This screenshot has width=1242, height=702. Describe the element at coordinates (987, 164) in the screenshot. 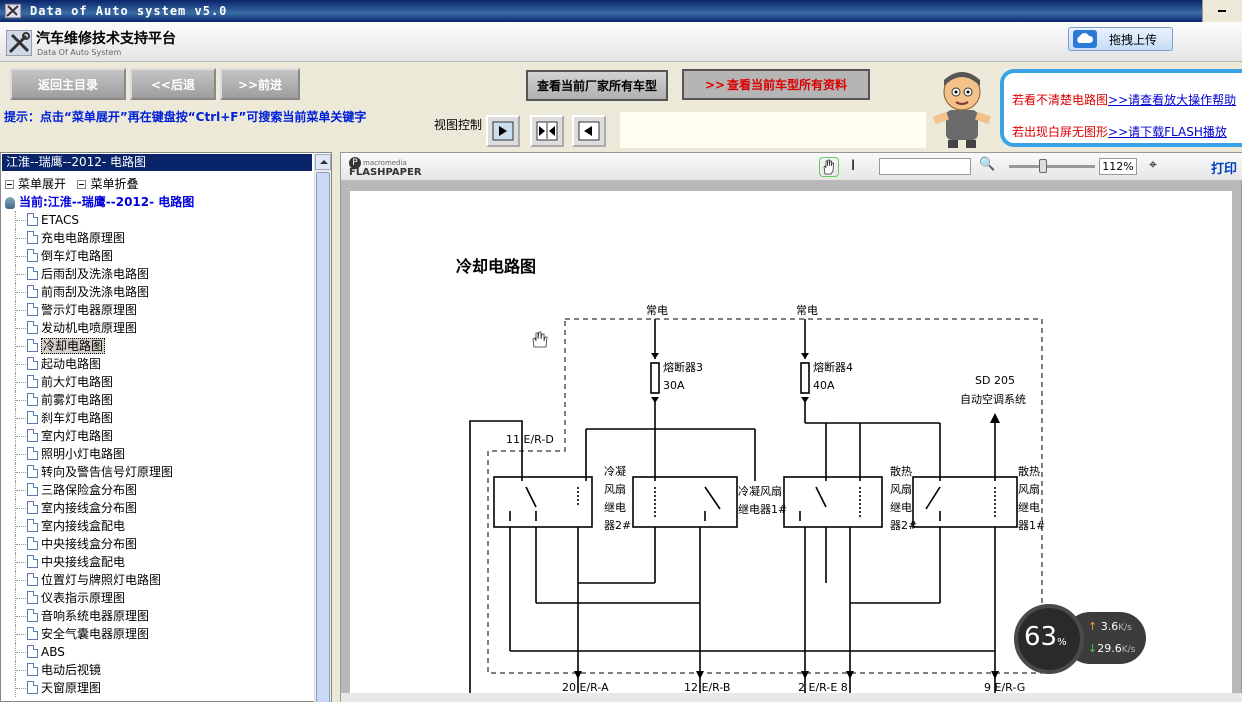

I see `search-icon: 🔍` at that location.